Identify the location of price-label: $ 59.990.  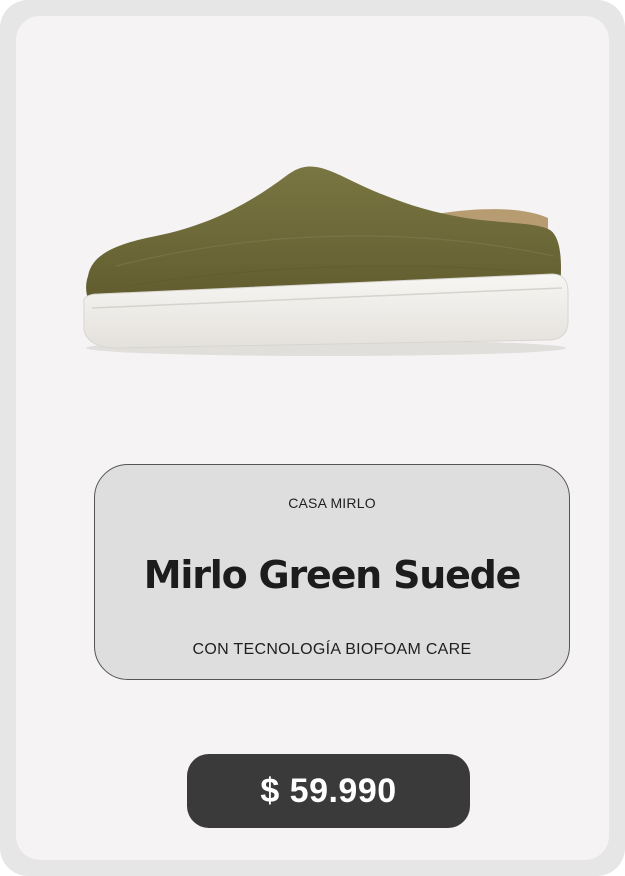
(328, 790).